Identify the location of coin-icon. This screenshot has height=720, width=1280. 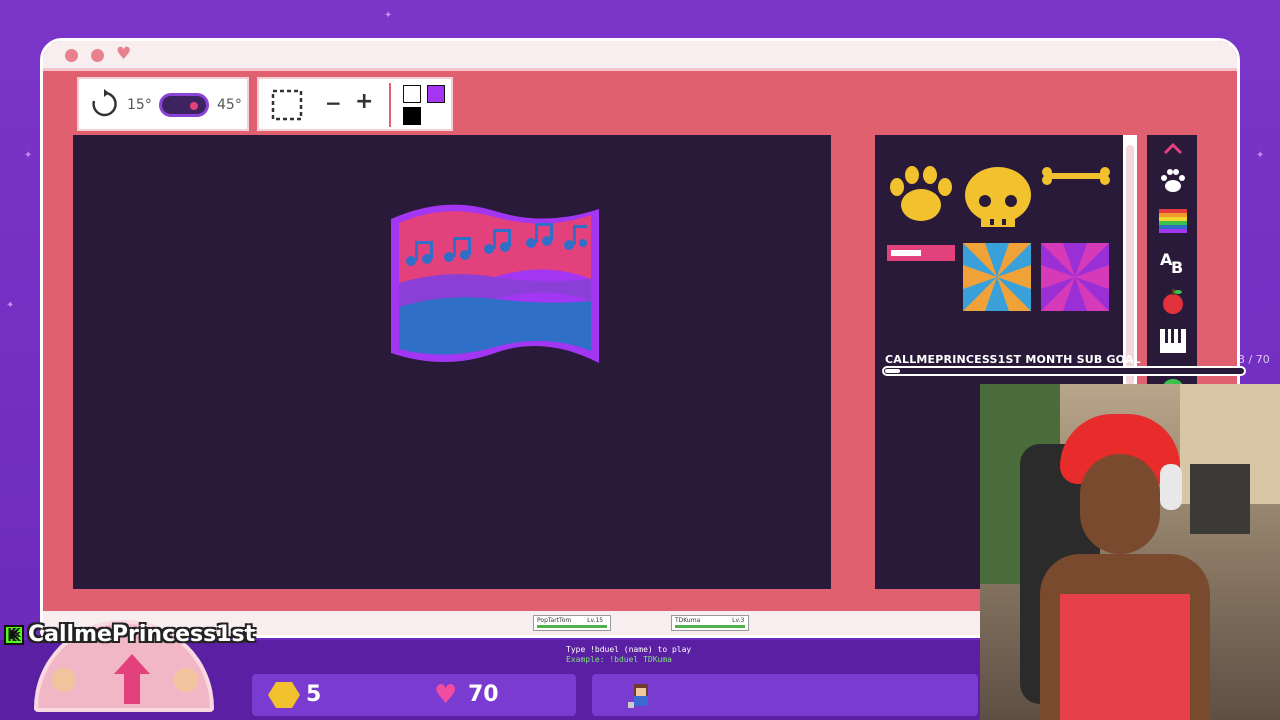
(284, 695).